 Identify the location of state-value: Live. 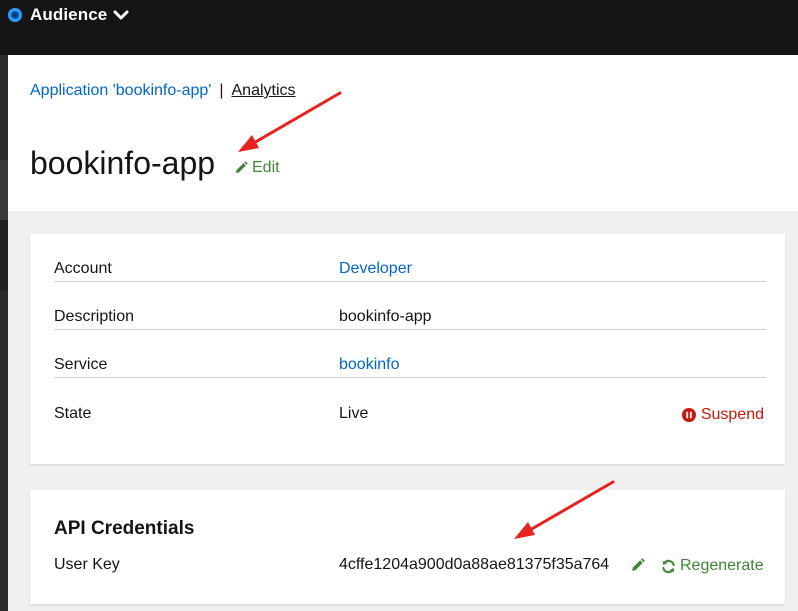
(354, 413).